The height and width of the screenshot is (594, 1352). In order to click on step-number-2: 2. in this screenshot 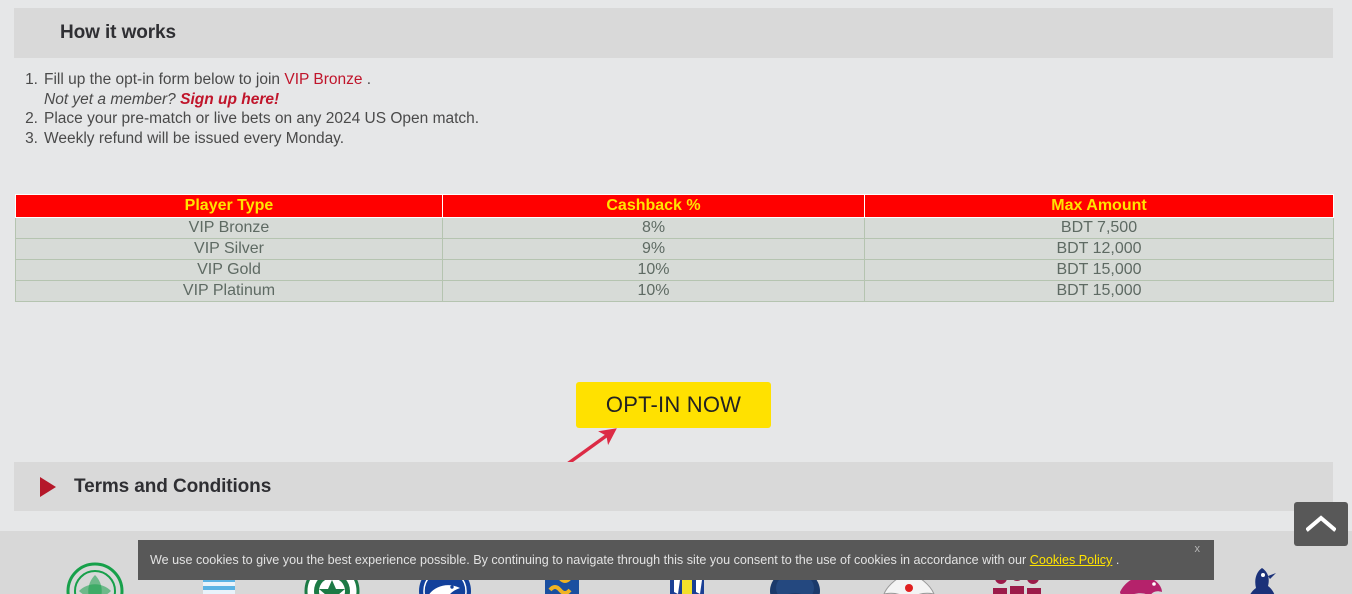, I will do `click(31, 119)`.